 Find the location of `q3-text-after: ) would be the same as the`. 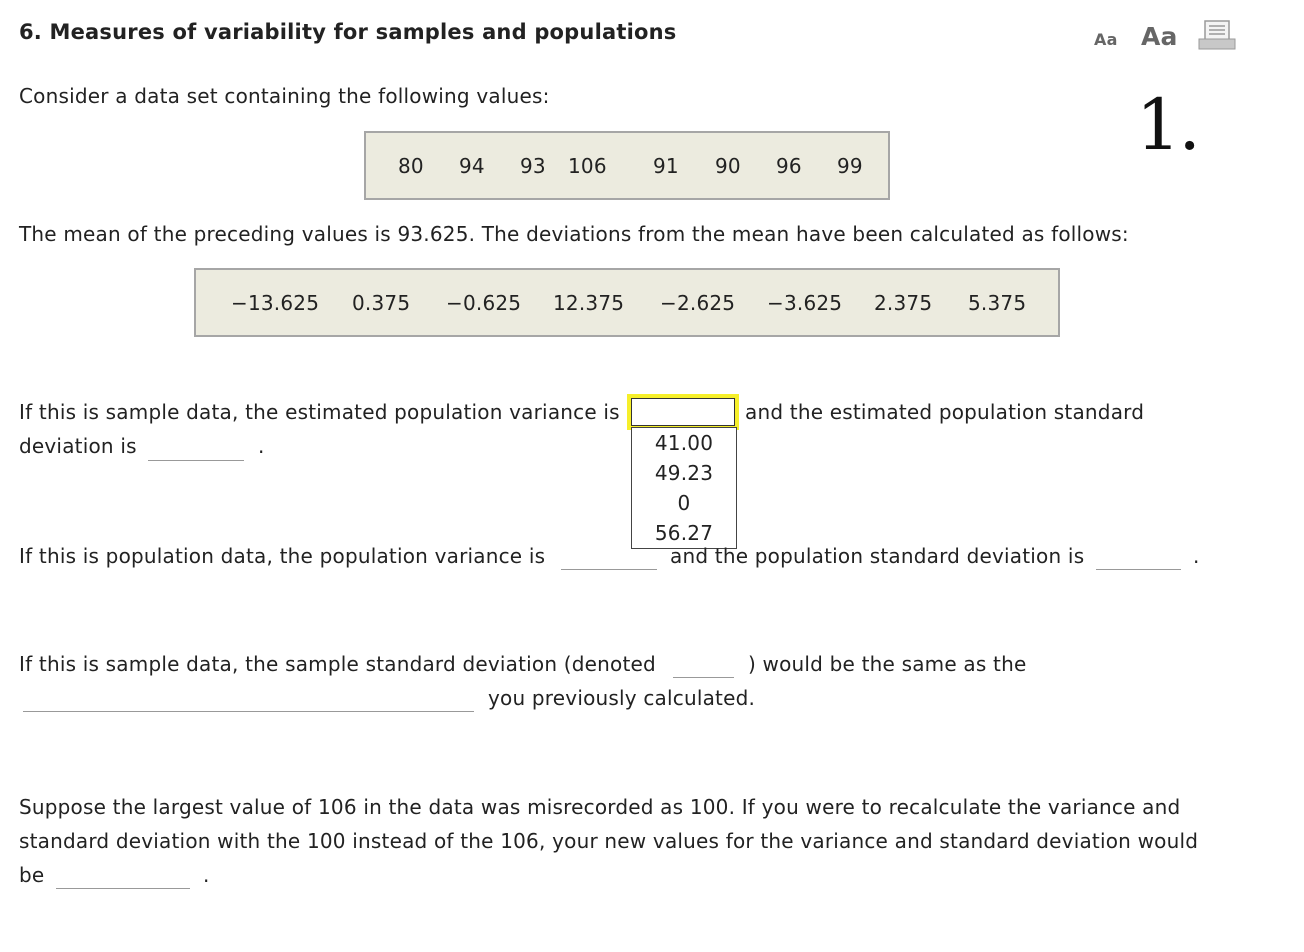

q3-text-after: ) would be the same as the is located at coordinates (887, 664).